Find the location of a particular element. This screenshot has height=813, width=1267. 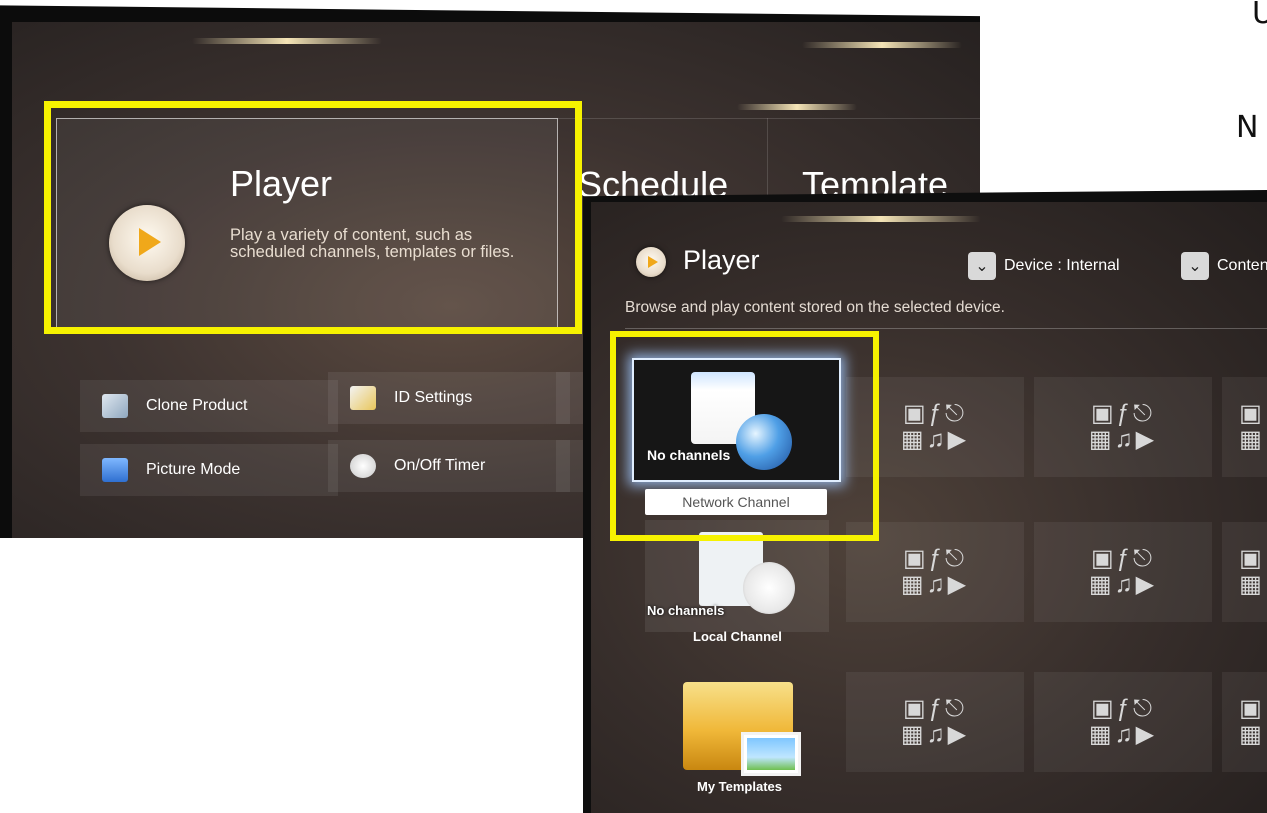

local-channel-label: Local Channel is located at coordinates (737, 636).